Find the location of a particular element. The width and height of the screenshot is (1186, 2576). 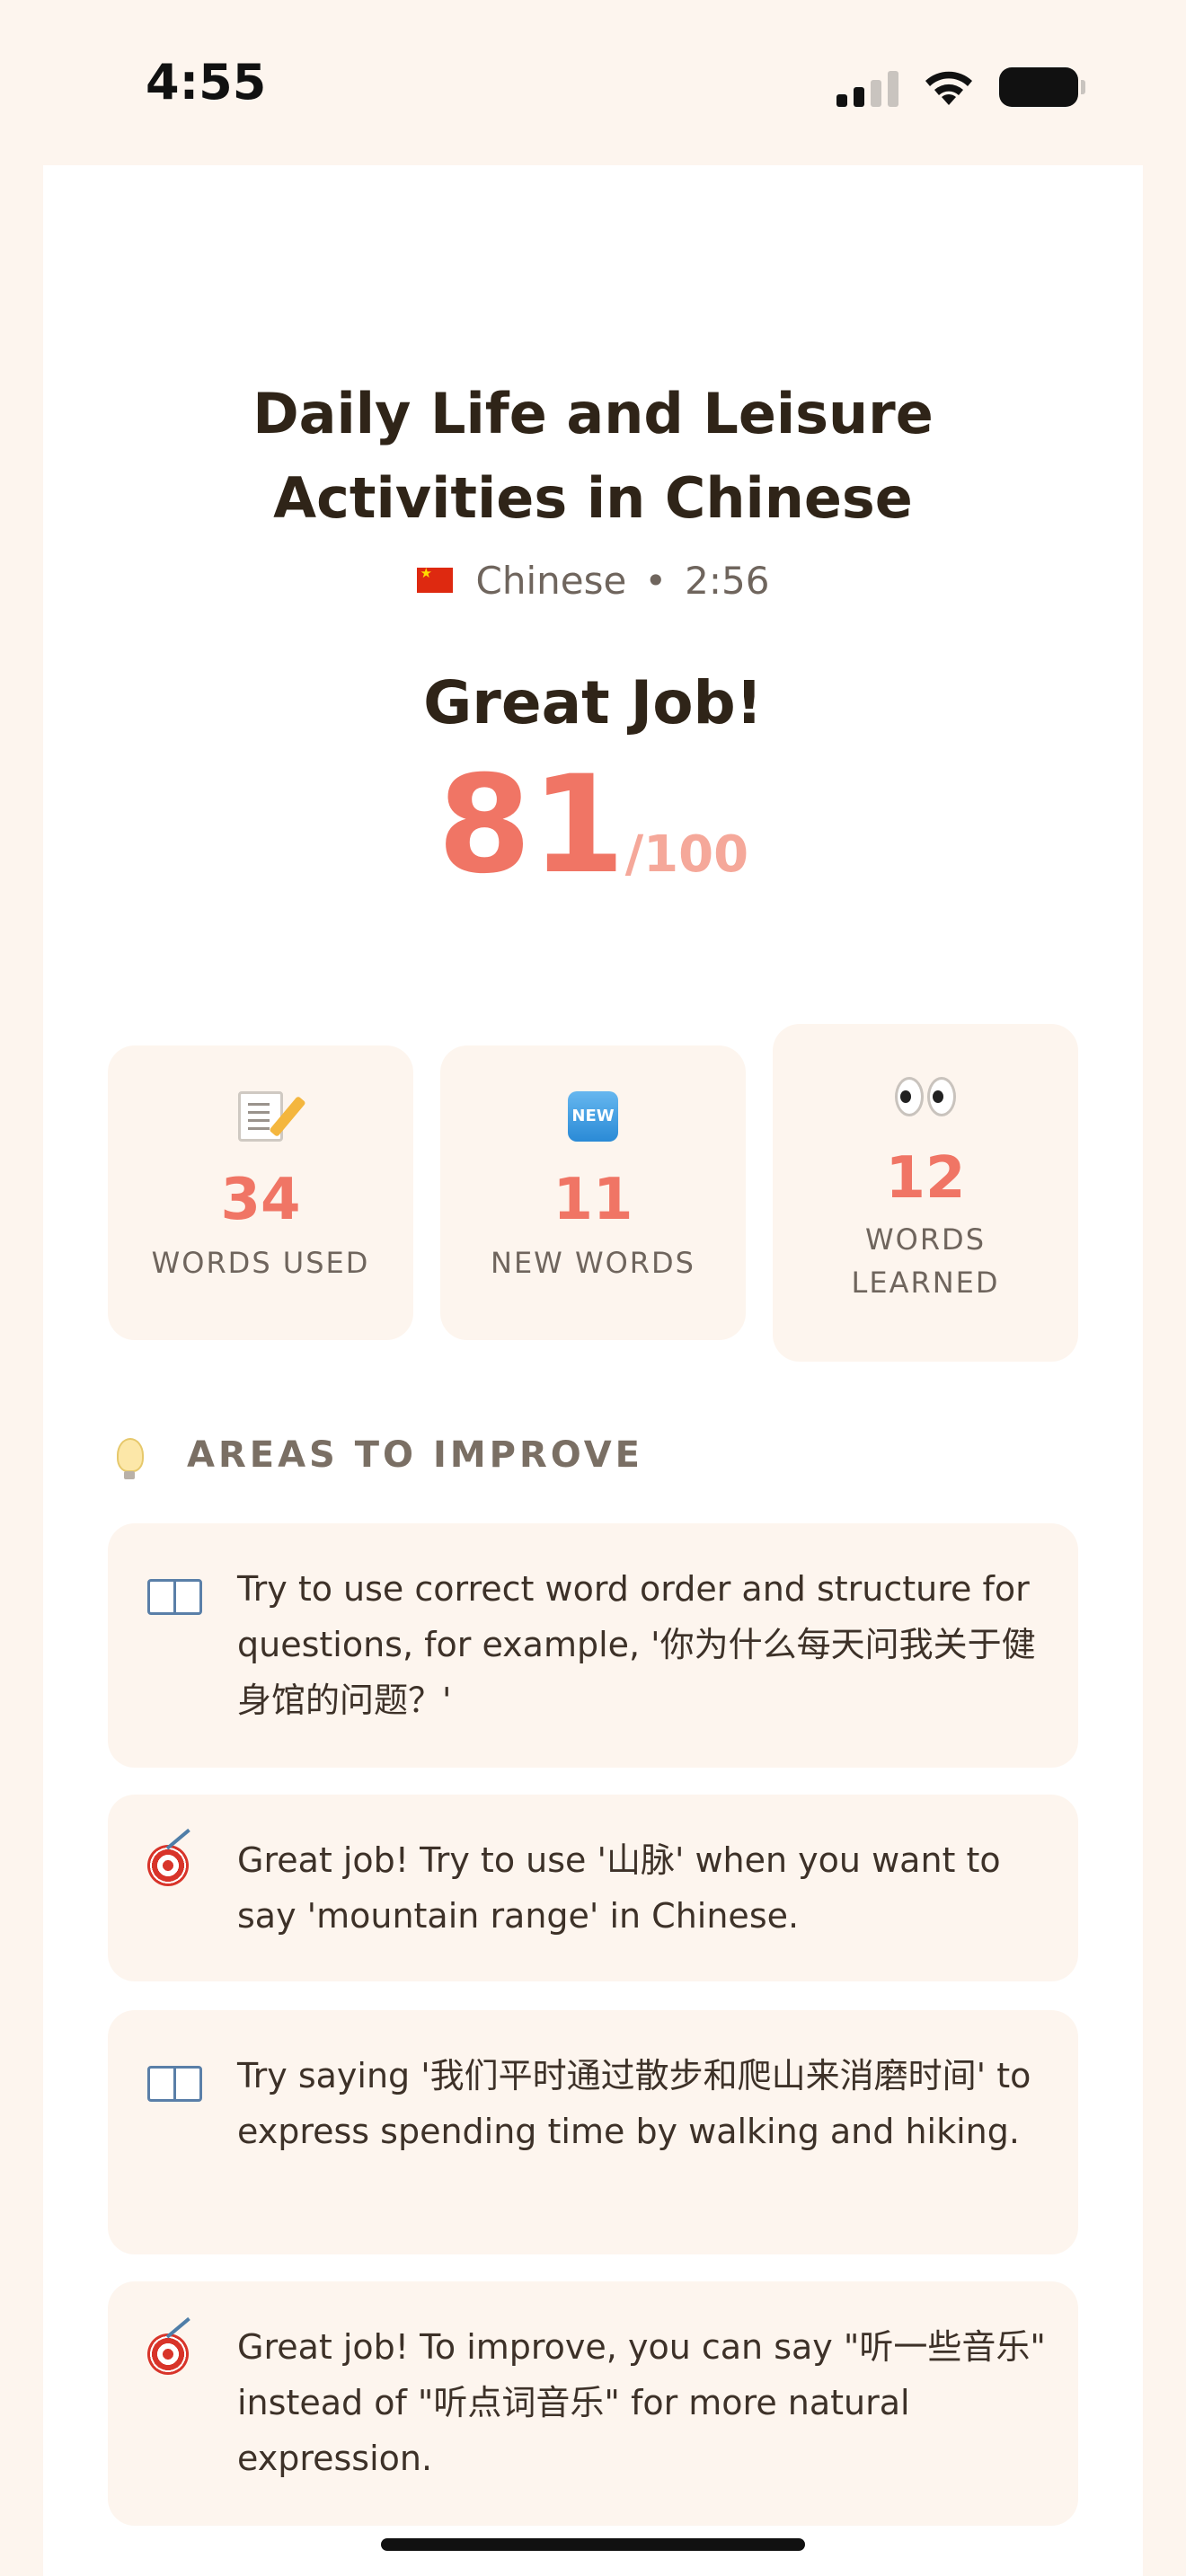

score-value: 81 is located at coordinates (531, 825).